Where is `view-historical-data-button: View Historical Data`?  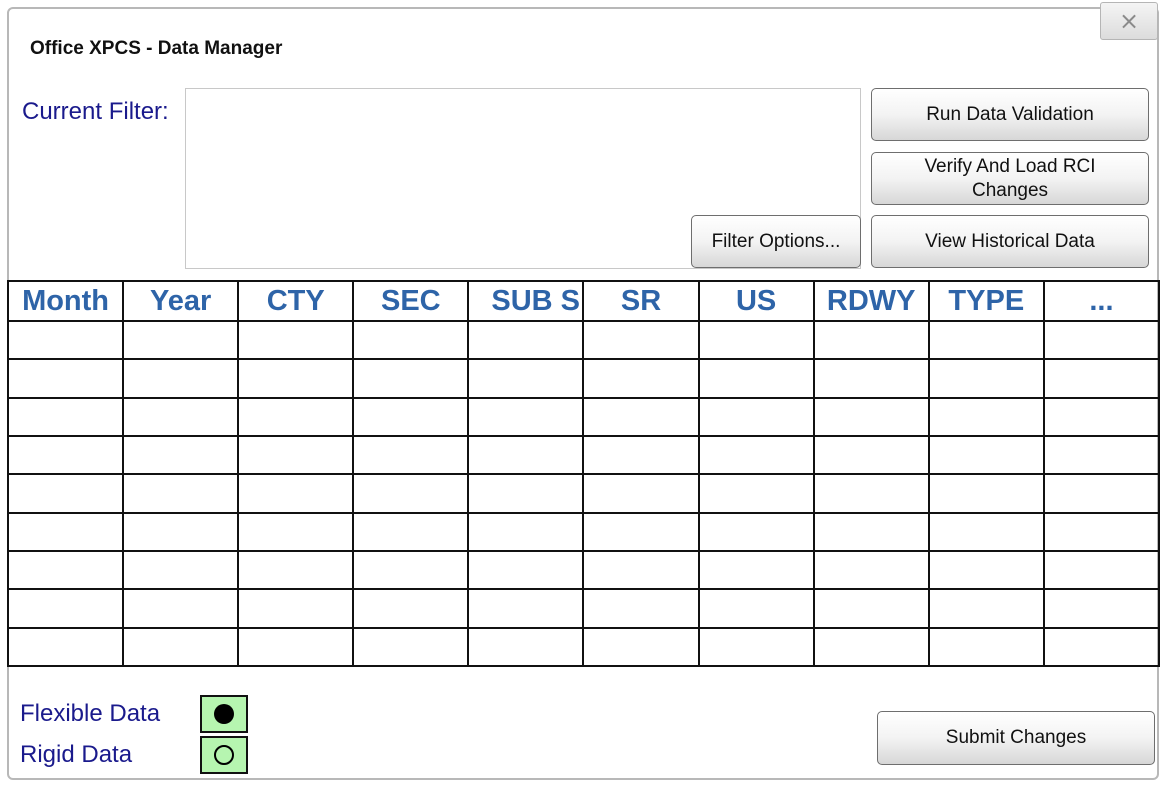 view-historical-data-button: View Historical Data is located at coordinates (1010, 241).